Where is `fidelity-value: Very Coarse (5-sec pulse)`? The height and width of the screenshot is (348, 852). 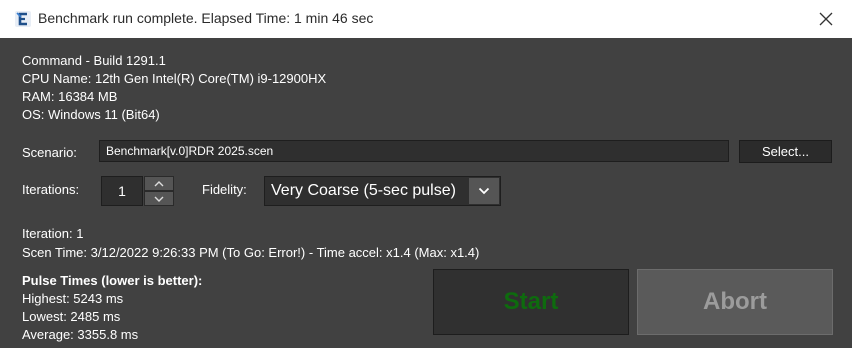 fidelity-value: Very Coarse (5-sec pulse) is located at coordinates (363, 190).